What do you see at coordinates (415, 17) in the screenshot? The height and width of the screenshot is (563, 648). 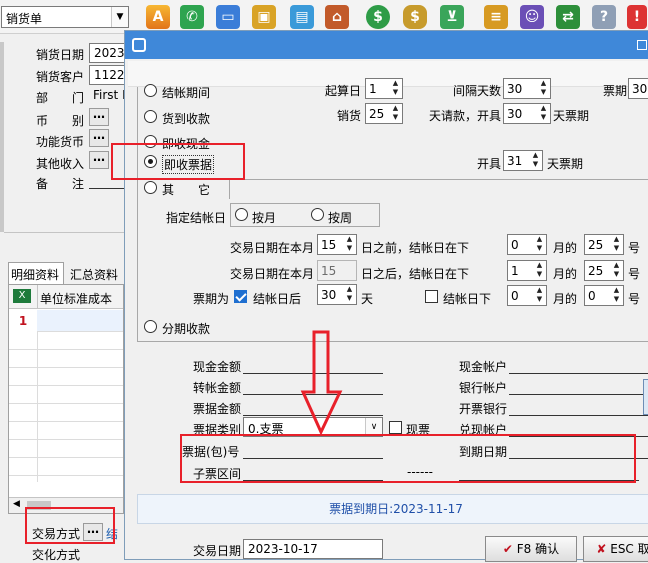 I see `money-bag-icon: $` at bounding box center [415, 17].